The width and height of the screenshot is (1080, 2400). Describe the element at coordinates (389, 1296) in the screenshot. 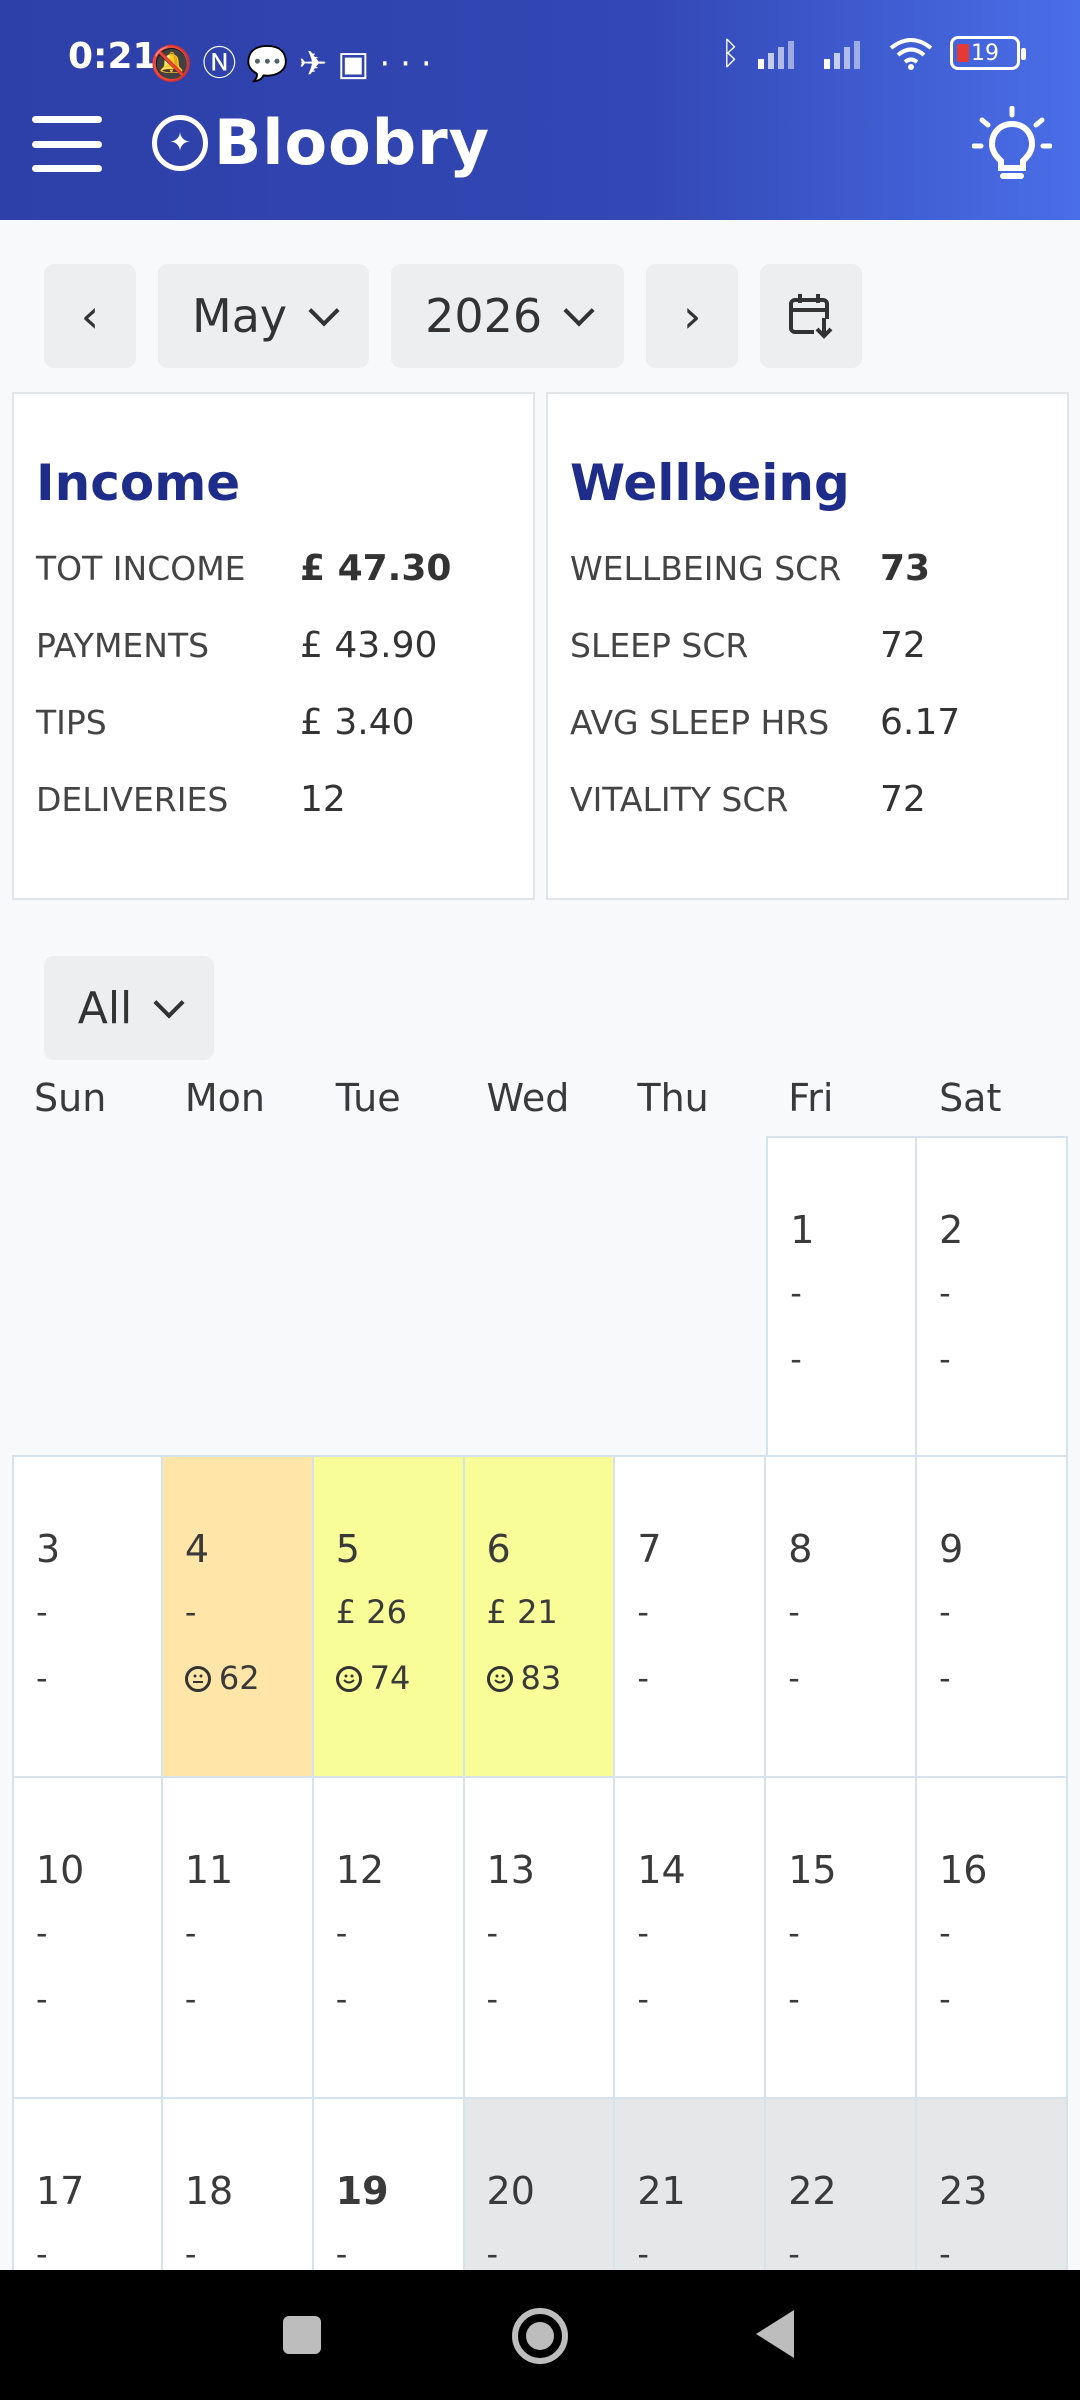

I see `calendar-empty-cell` at that location.